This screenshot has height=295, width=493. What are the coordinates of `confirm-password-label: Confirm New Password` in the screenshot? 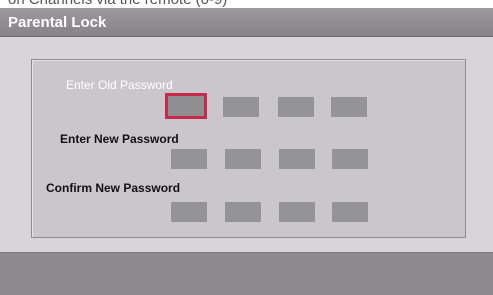 It's located at (113, 188).